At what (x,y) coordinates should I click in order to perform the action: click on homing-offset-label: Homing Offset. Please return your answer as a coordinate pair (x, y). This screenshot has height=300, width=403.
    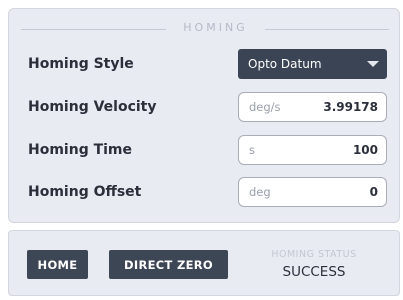
    Looking at the image, I should click on (85, 192).